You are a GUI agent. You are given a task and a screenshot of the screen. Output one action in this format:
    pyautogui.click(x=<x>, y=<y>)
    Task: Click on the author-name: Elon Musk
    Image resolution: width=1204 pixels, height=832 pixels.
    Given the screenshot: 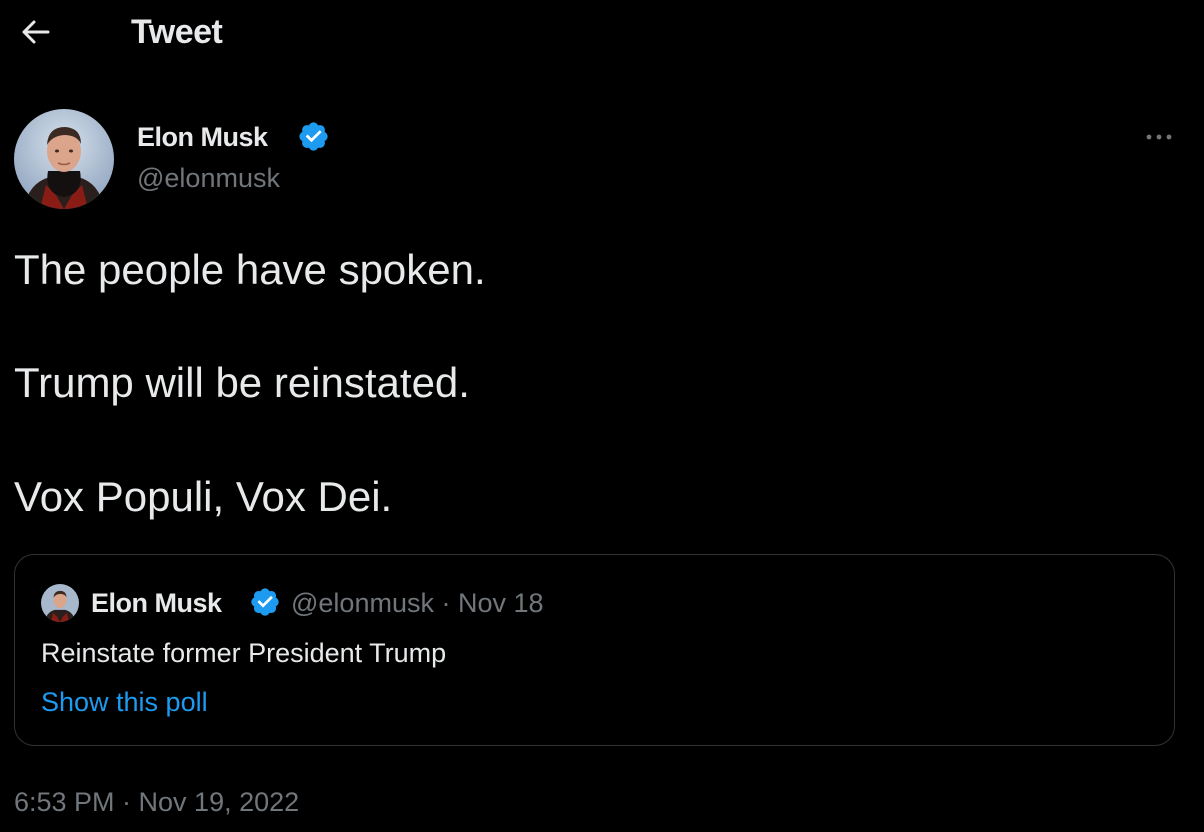 What is the action you would take?
    pyautogui.click(x=202, y=137)
    